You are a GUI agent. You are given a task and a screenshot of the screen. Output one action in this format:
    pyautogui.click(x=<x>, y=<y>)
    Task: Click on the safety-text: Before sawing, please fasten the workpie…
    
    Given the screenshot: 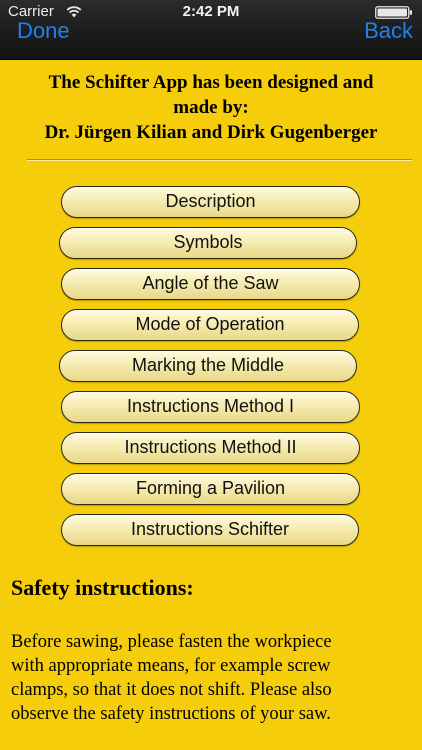 What is the action you would take?
    pyautogui.click(x=213, y=678)
    